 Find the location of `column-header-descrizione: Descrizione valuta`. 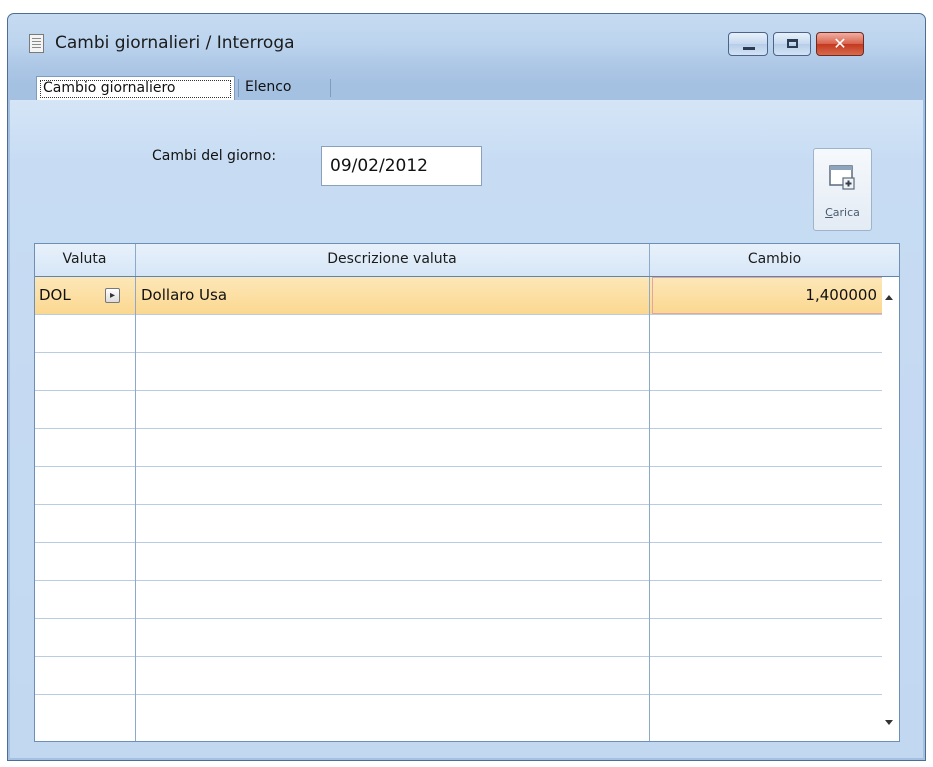

column-header-descrizione: Descrizione valuta is located at coordinates (392, 260).